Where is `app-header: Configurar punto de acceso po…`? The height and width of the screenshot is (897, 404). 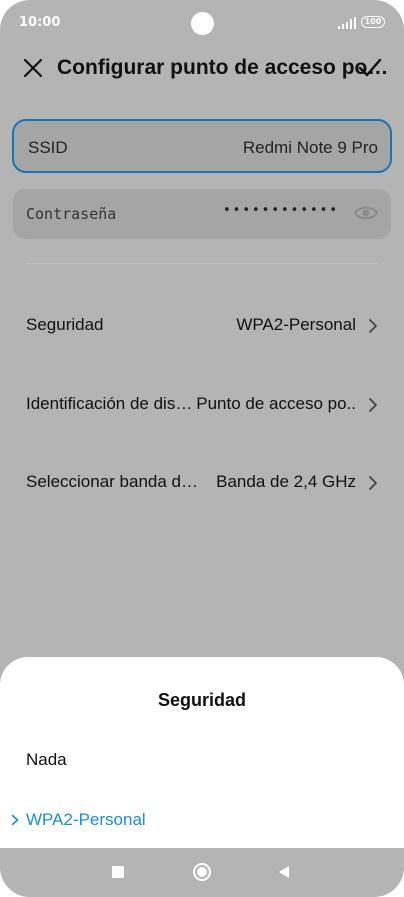 app-header: Configurar punto de acceso po… is located at coordinates (202, 69).